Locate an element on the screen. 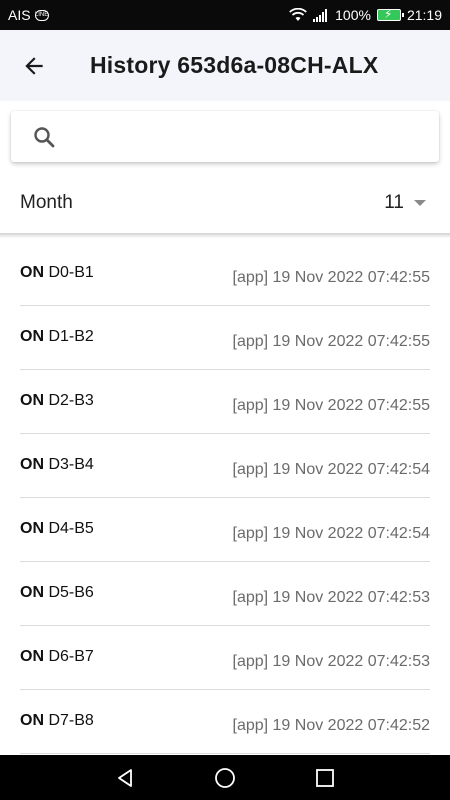  arrow-left-icon is located at coordinates (34, 66).